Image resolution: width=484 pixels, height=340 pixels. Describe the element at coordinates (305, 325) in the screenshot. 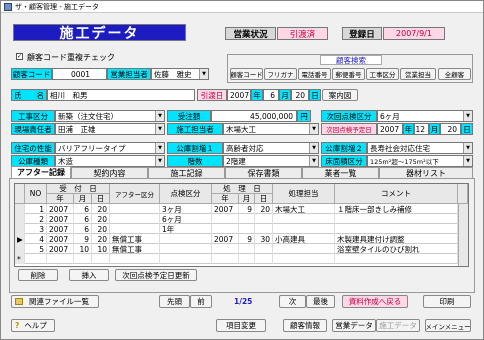

I see `customer-info-button: 顧客情報` at that location.